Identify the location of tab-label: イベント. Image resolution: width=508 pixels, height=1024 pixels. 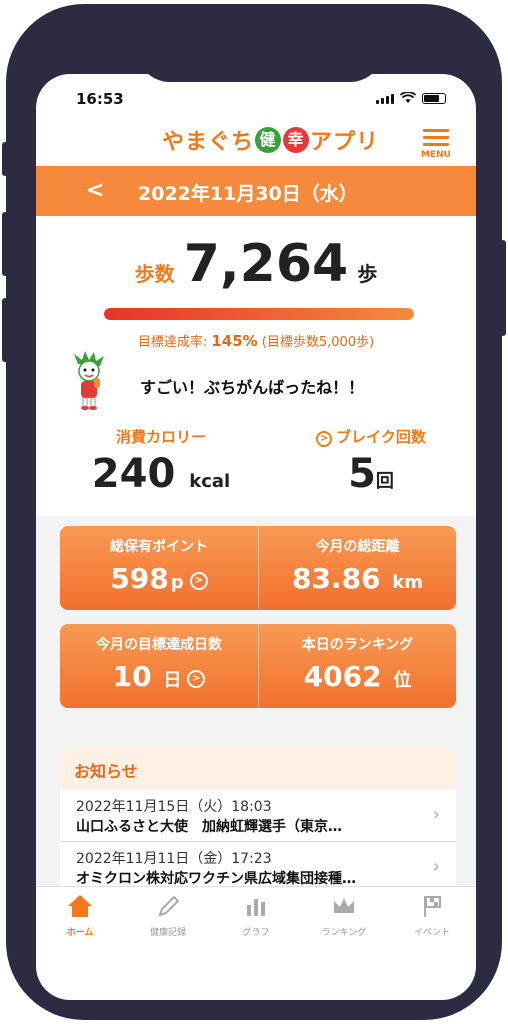
(431, 933).